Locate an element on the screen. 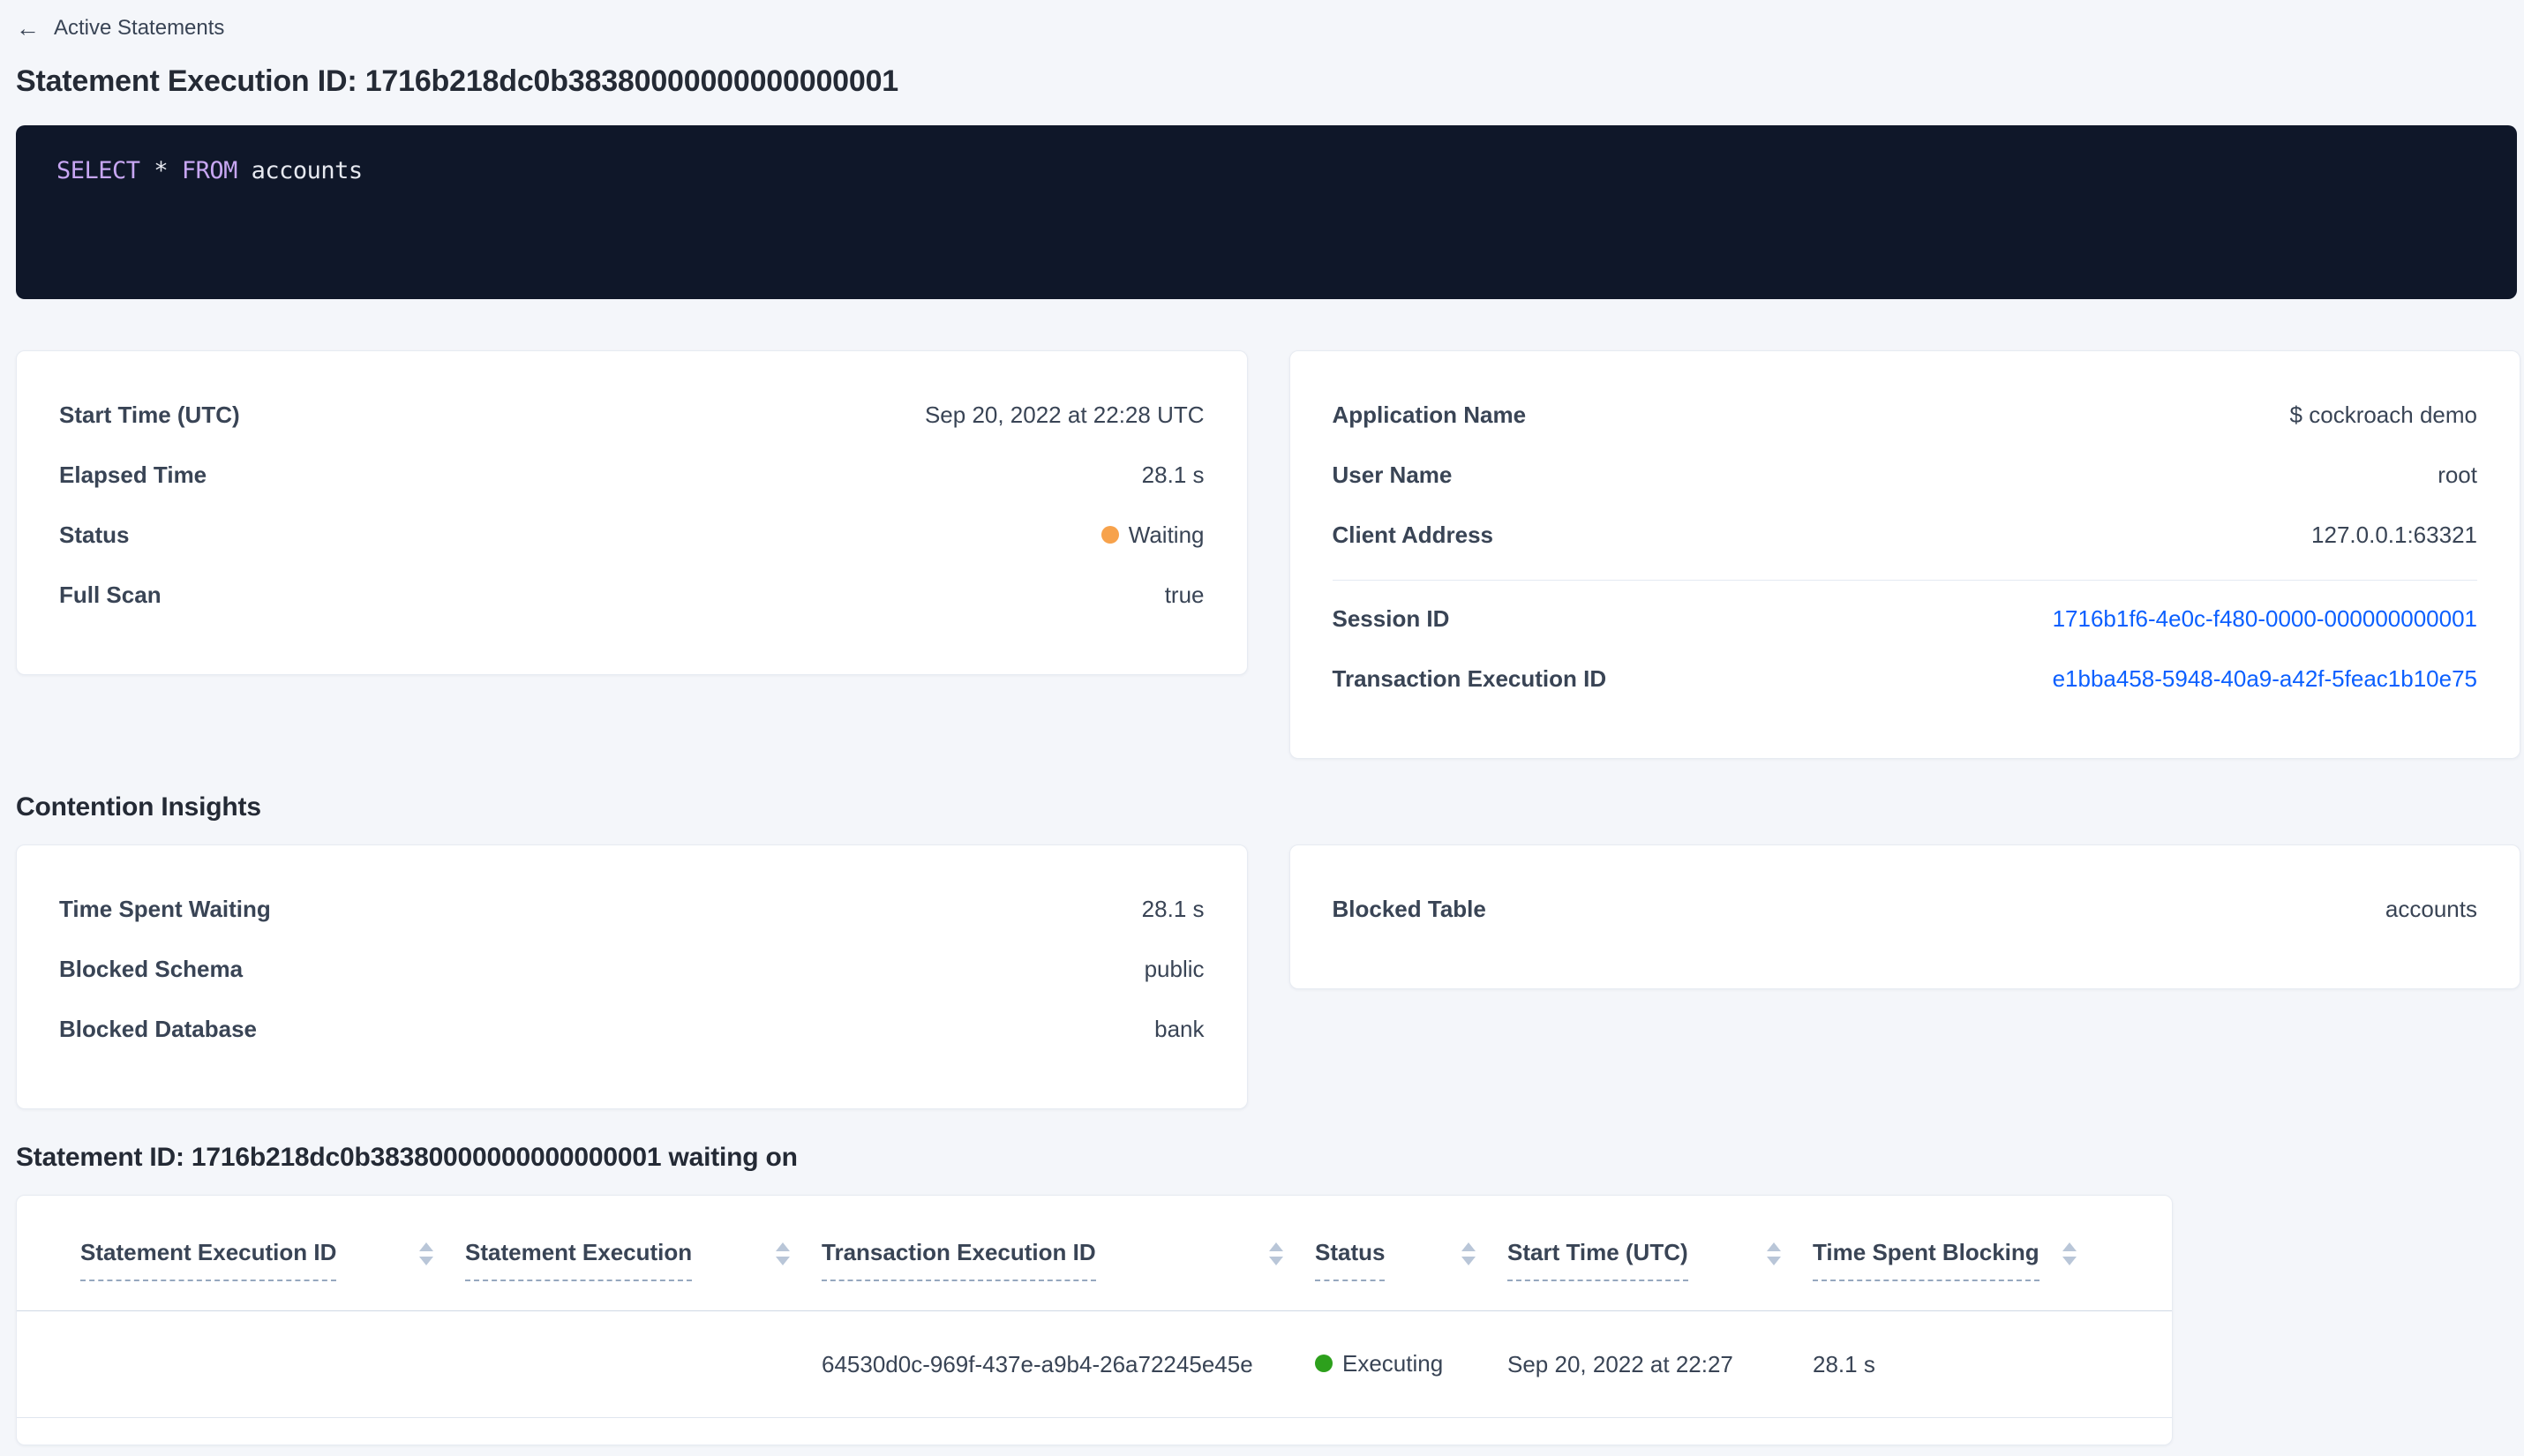 This screenshot has height=1456, width=2524. status-badge: Waiting is located at coordinates (1152, 535).